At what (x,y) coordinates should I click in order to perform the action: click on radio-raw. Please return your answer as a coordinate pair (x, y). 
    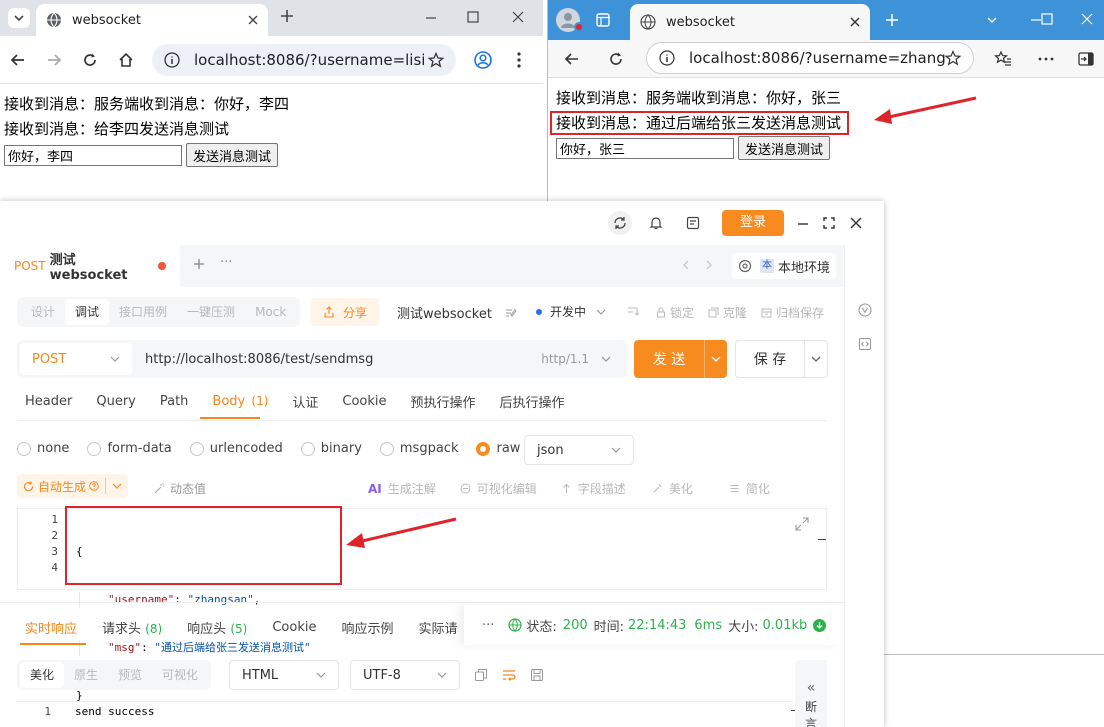
    Looking at the image, I should click on (483, 448).